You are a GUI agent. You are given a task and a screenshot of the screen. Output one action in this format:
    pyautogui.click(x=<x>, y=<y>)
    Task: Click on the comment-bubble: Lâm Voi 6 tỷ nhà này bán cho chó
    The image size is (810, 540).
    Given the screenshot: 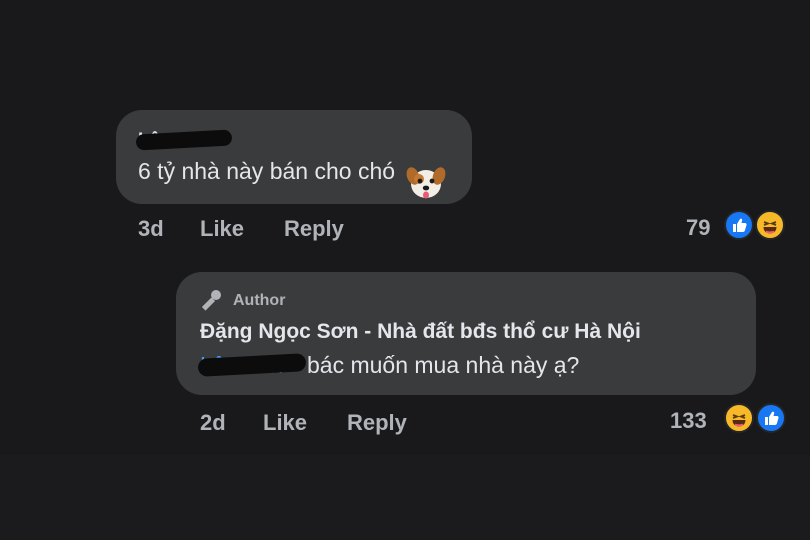 What is the action you would take?
    pyautogui.click(x=294, y=157)
    